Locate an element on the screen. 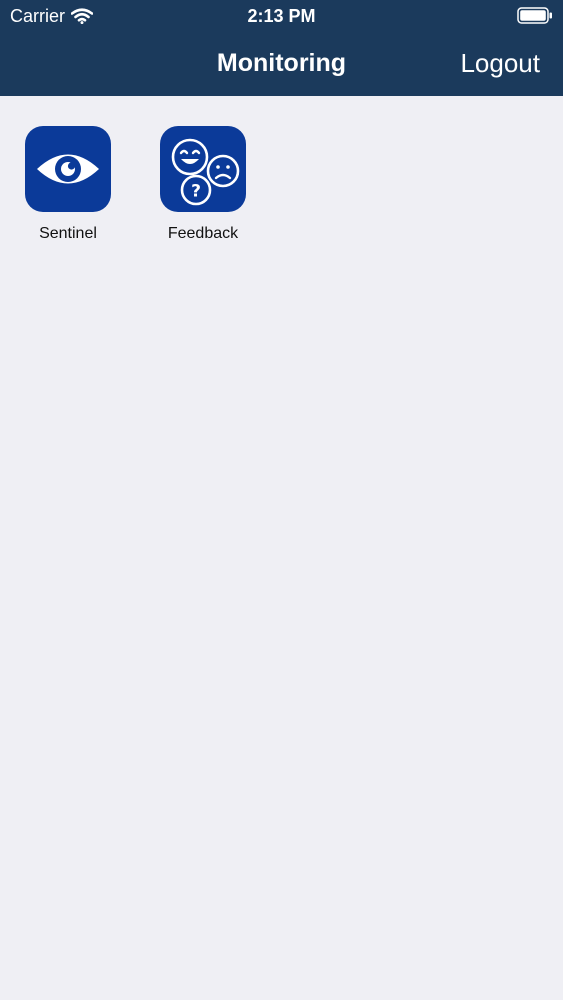 This screenshot has width=563, height=1000. battery-icon is located at coordinates (534, 15).